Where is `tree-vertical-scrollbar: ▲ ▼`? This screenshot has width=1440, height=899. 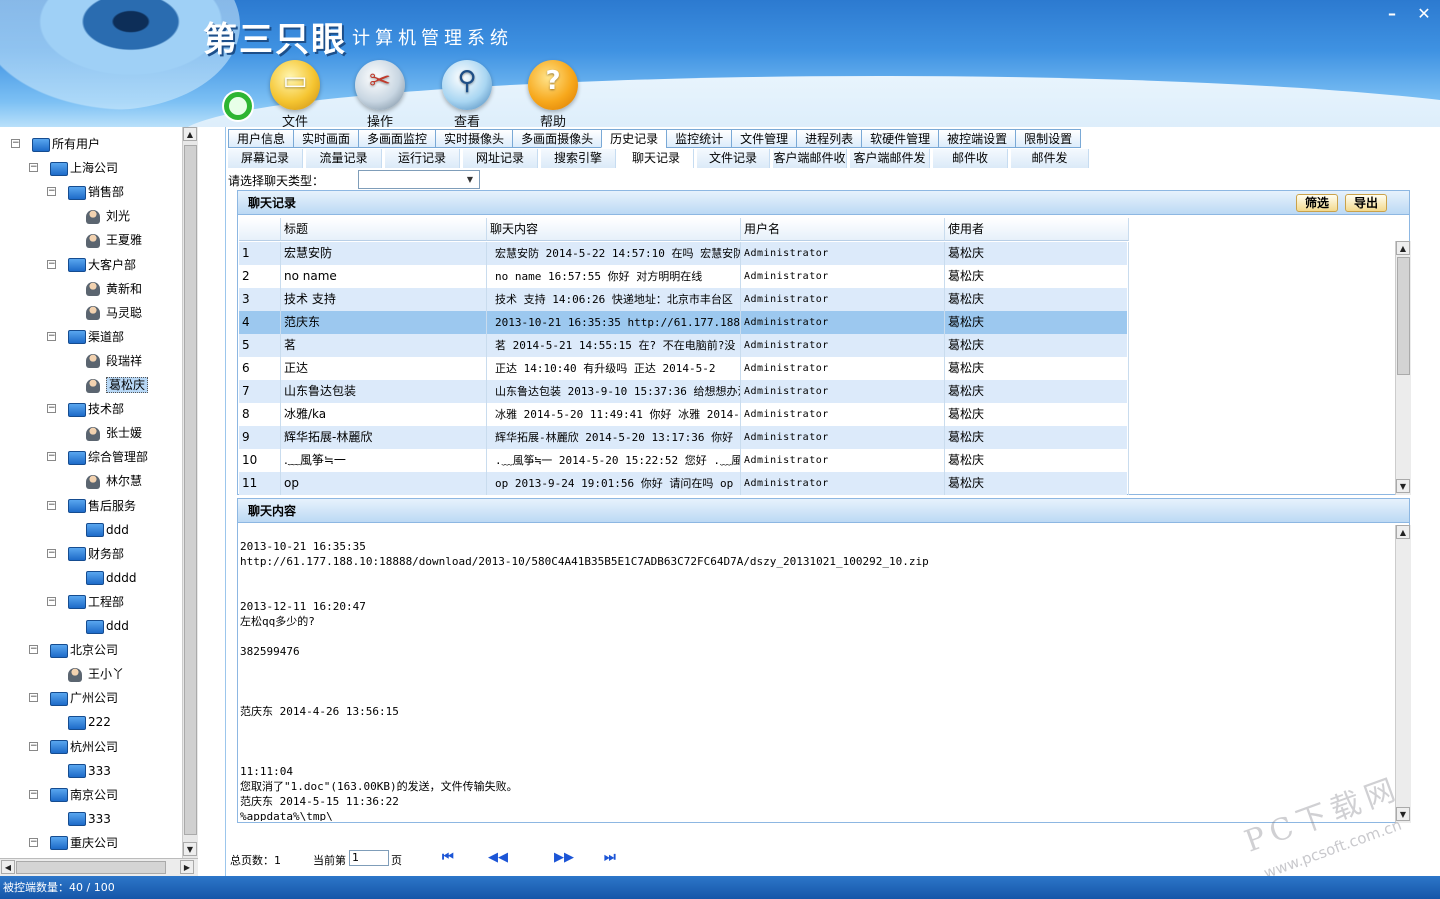
tree-vertical-scrollbar: ▲ ▼ is located at coordinates (190, 492).